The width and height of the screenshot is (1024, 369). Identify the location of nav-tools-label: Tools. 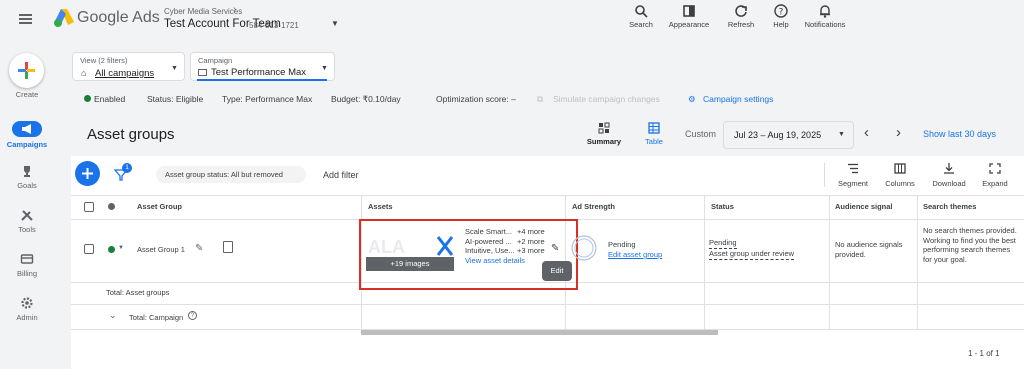
(27, 229).